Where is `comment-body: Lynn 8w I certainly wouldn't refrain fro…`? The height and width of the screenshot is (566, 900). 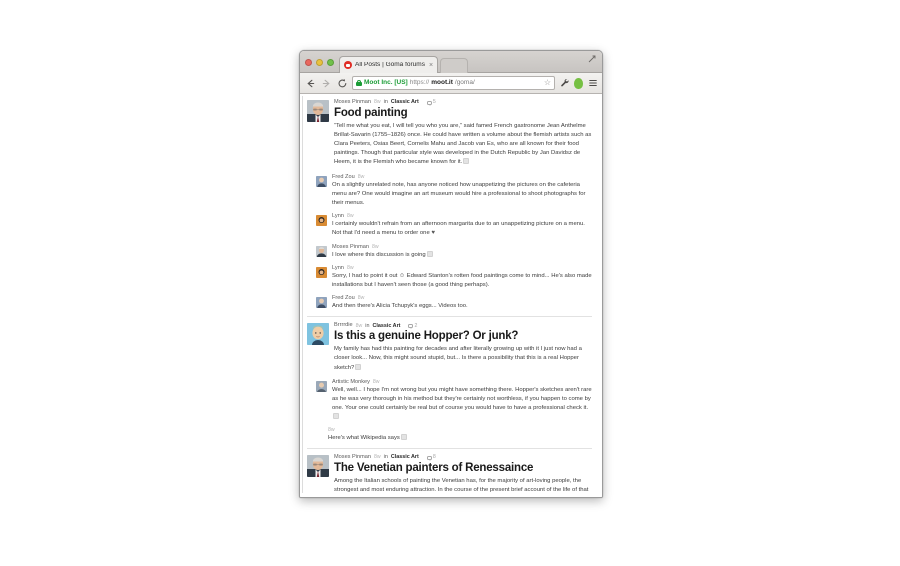 comment-body: Lynn 8w I certainly wouldn't refrain fro… is located at coordinates (463, 226).